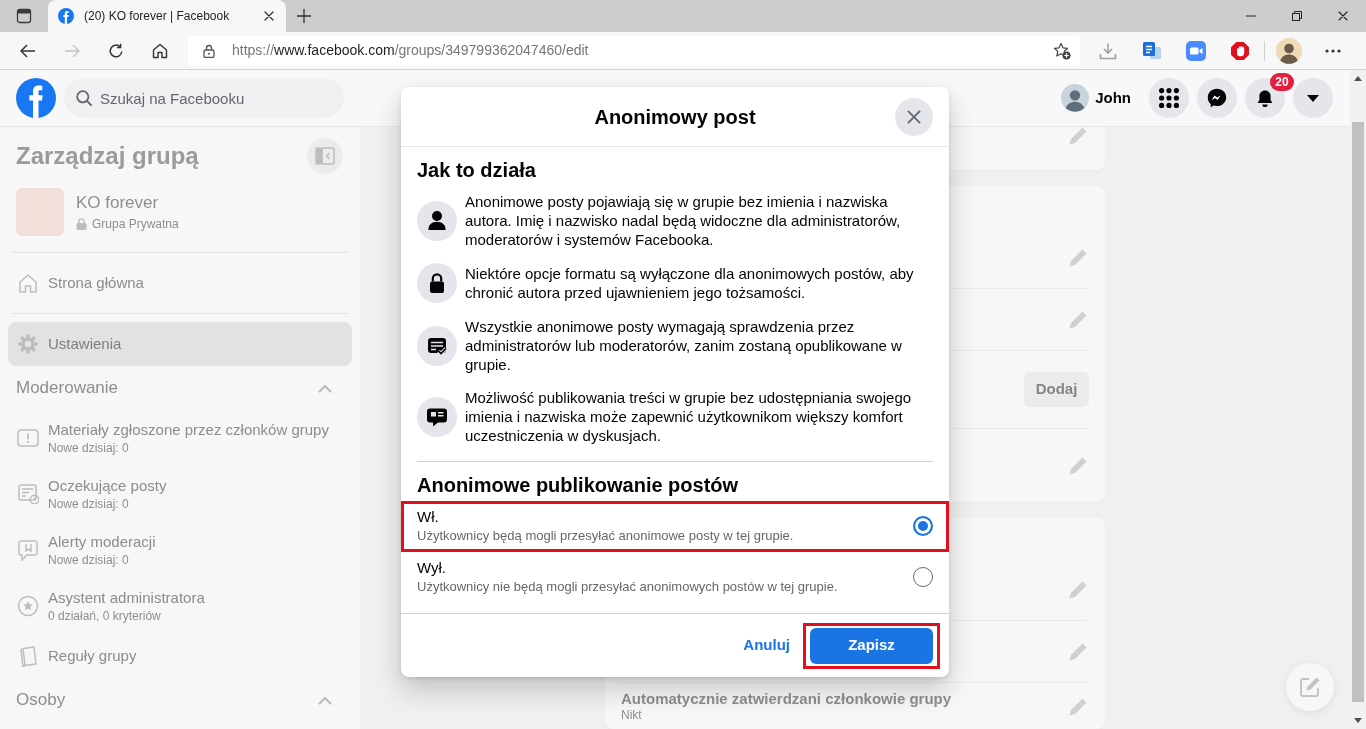 The image size is (1366, 729). I want to click on setting-title: Automatycznie zatwierdzani członkowie grupy, so click(786, 699).